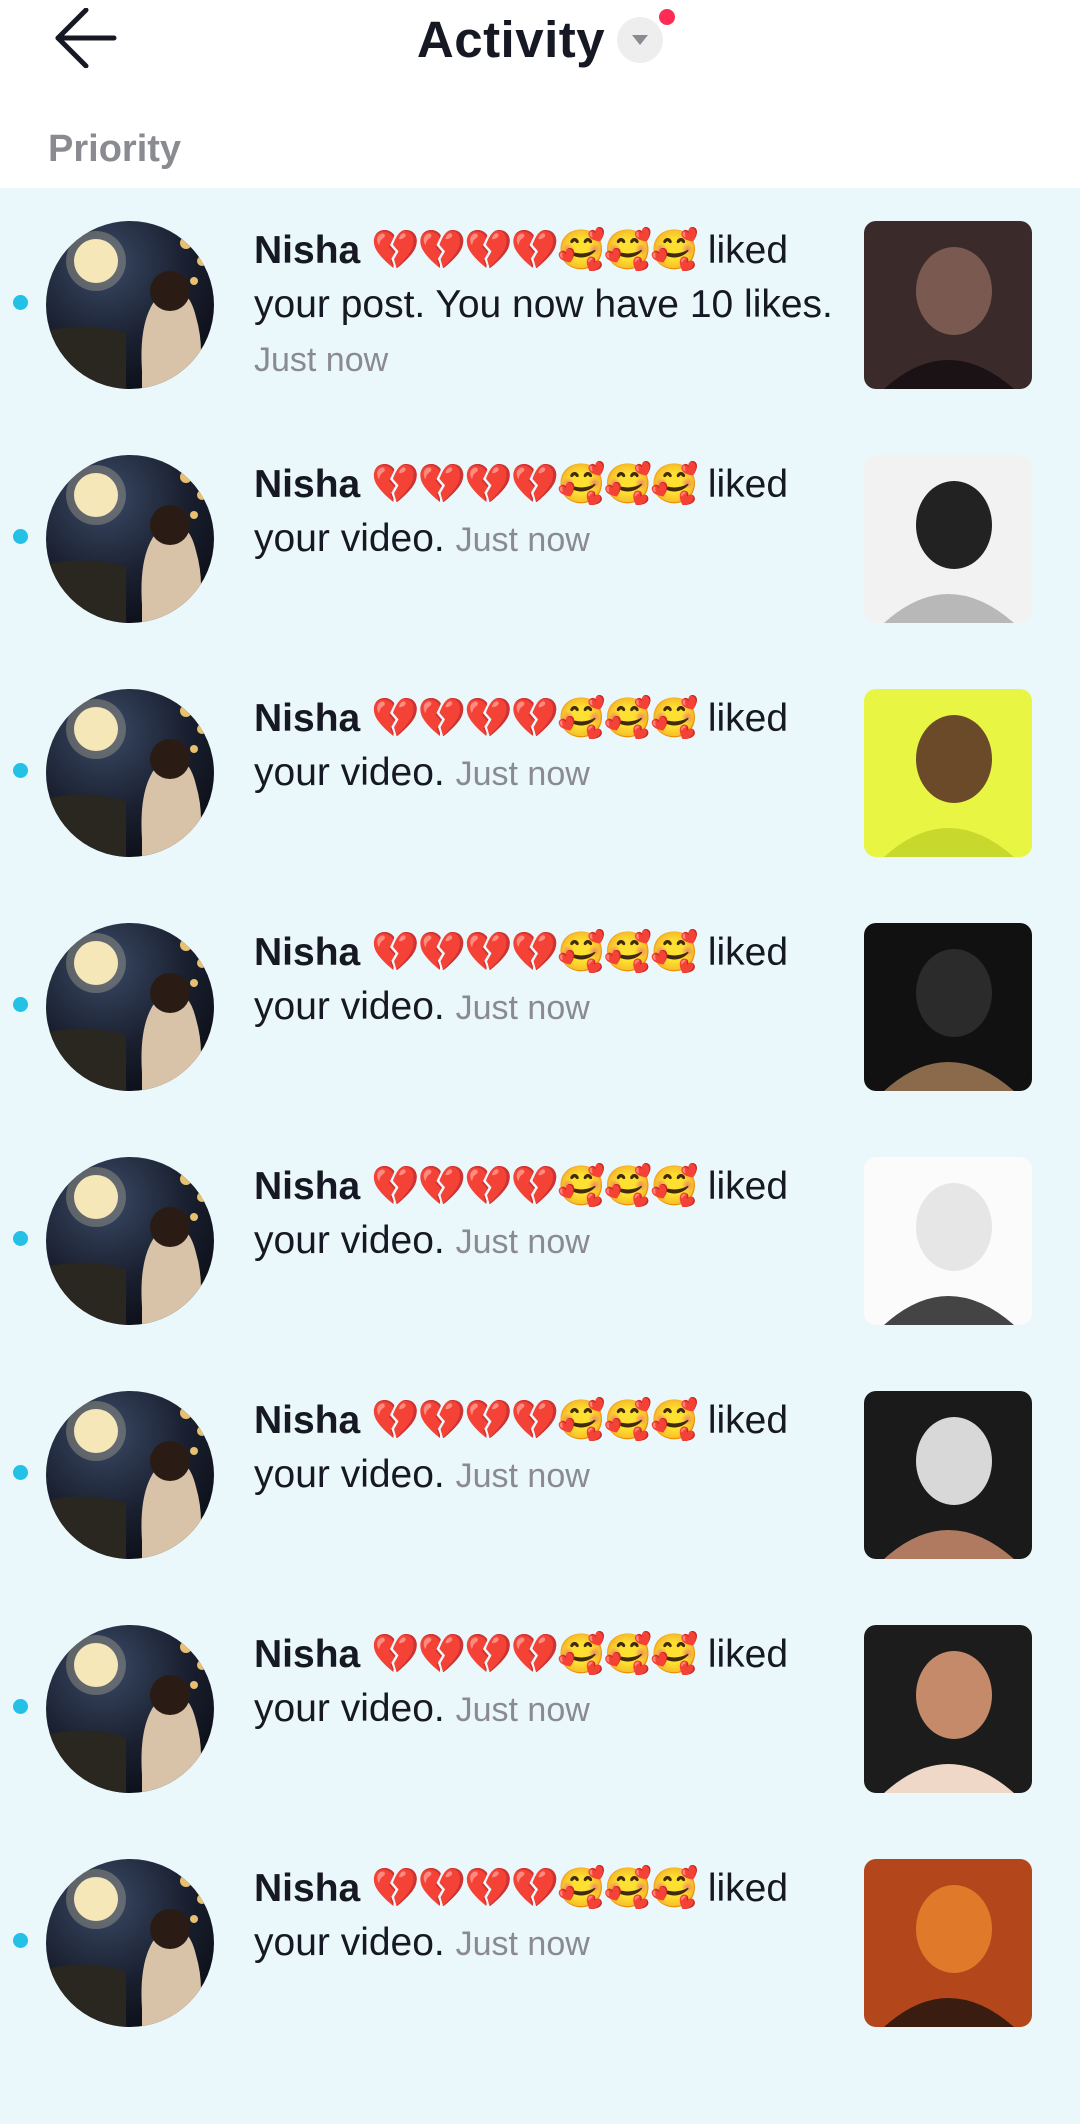  I want to click on caret-down-icon, so click(640, 39).